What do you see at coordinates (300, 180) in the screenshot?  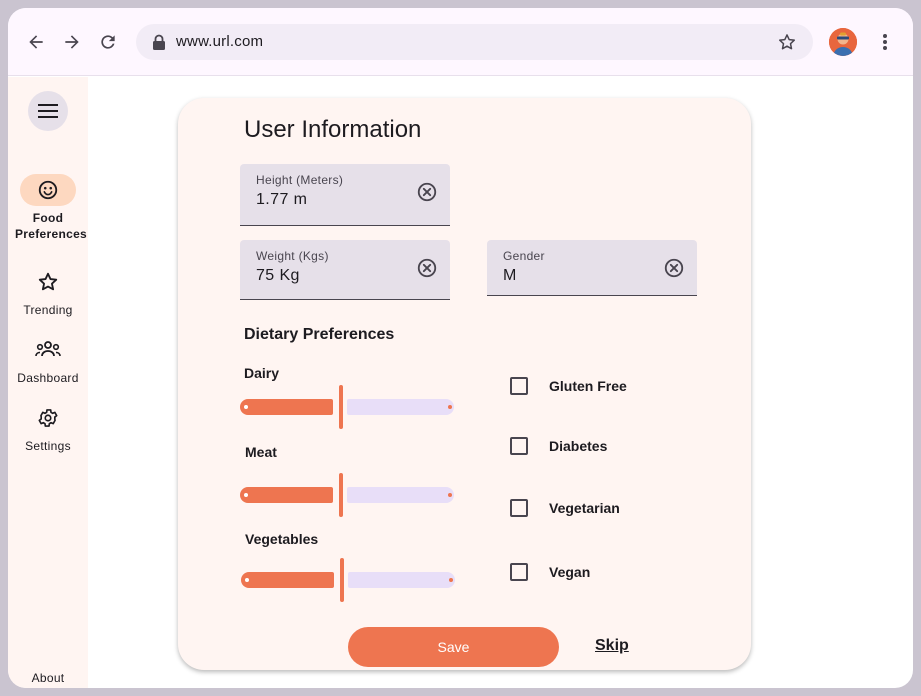 I see `height-field-label: Height (Meters)` at bounding box center [300, 180].